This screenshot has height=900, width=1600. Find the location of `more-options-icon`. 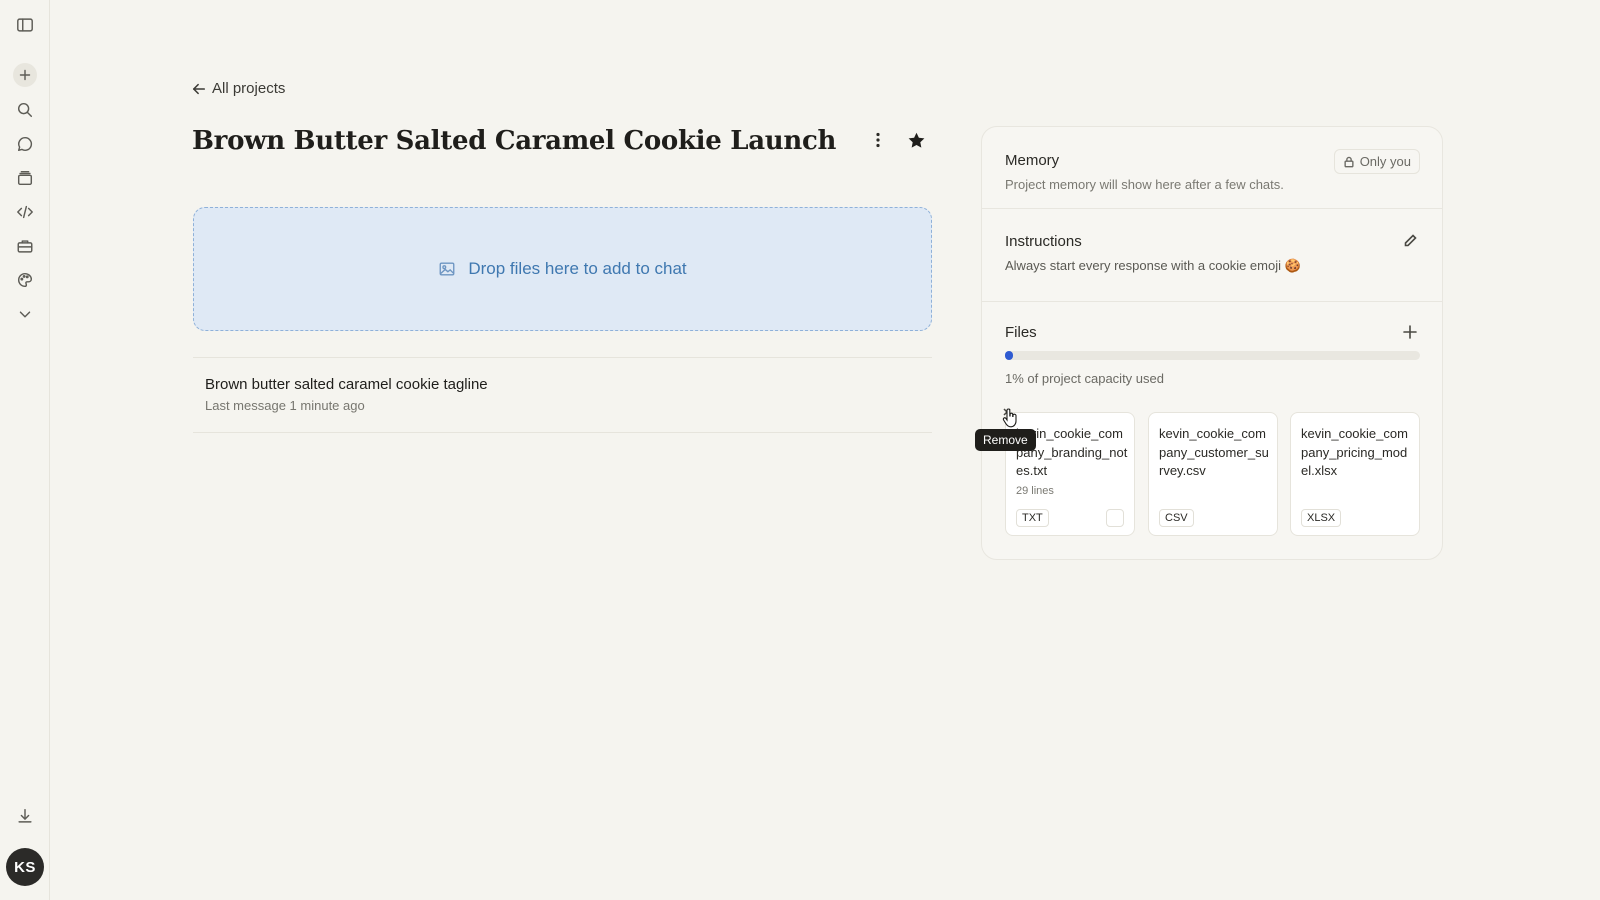

more-options-icon is located at coordinates (878, 140).